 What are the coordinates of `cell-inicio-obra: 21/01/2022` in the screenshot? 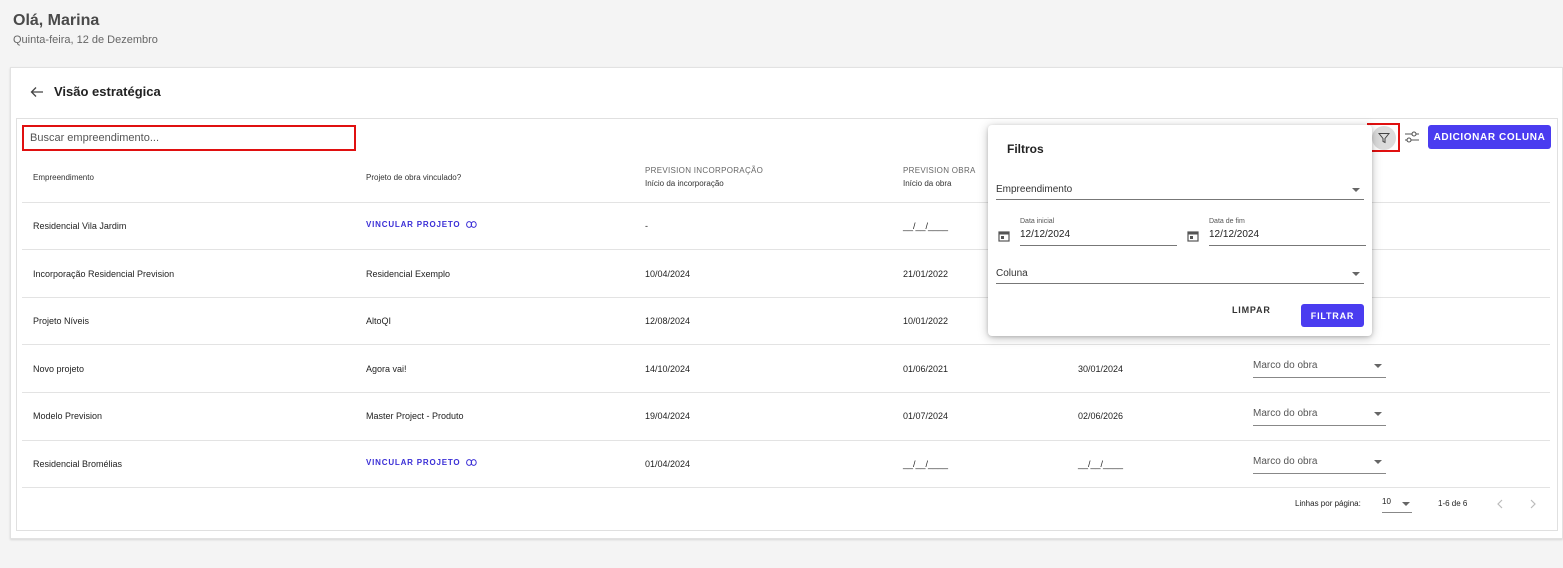 It's located at (926, 274).